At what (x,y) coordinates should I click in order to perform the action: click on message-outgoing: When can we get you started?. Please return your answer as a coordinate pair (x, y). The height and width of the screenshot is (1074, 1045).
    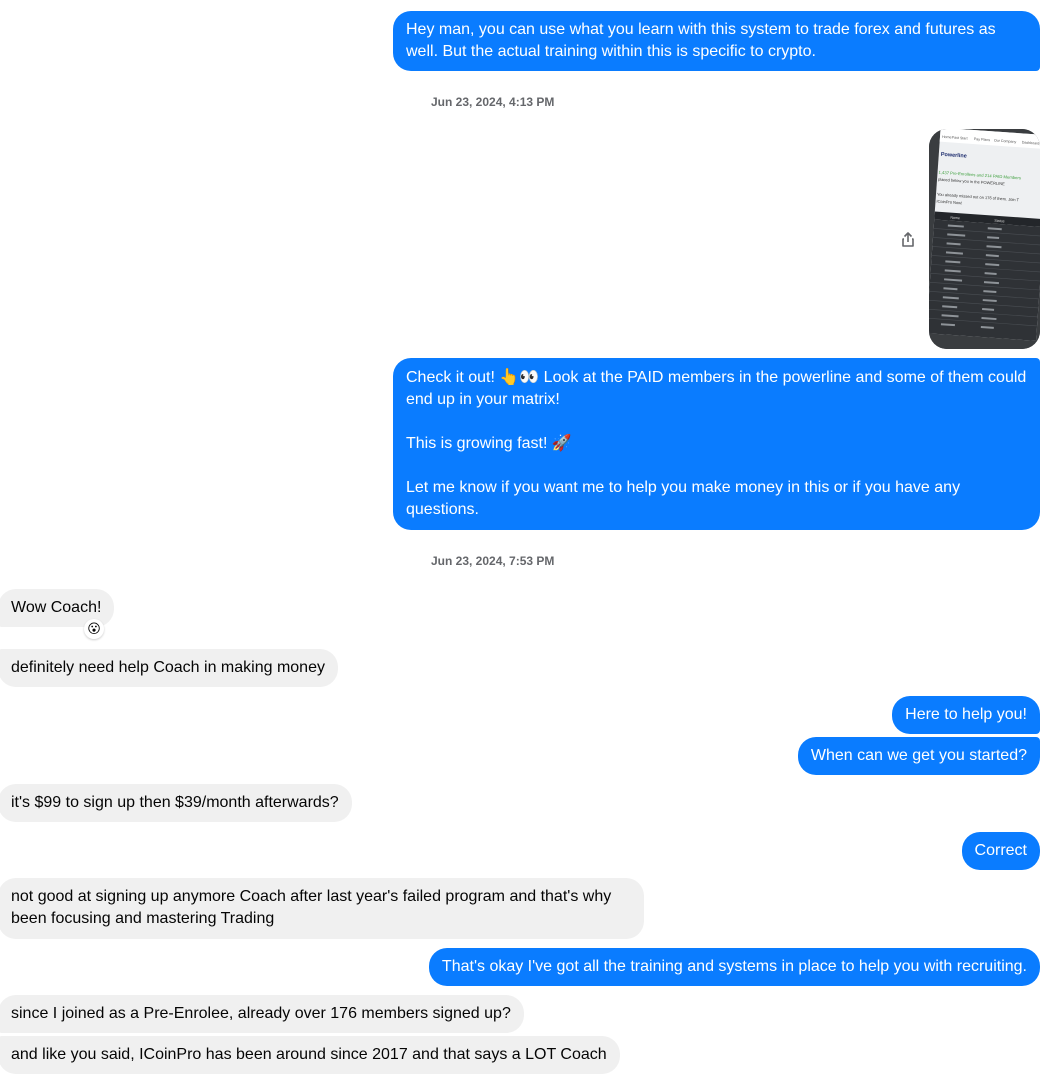
    Looking at the image, I should click on (918, 756).